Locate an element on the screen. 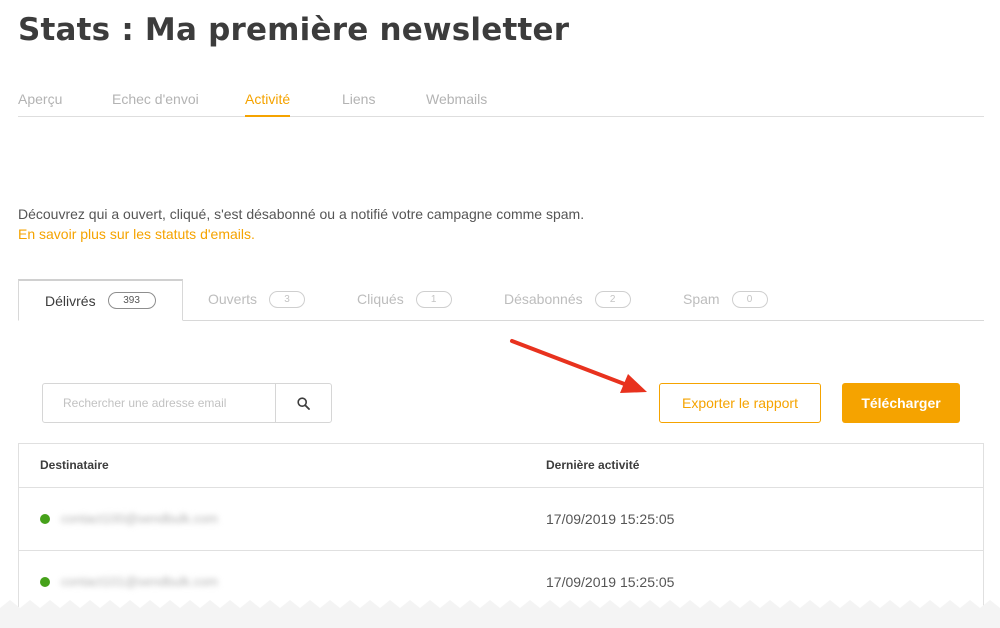  tab-spam-label: Spam is located at coordinates (701, 299).